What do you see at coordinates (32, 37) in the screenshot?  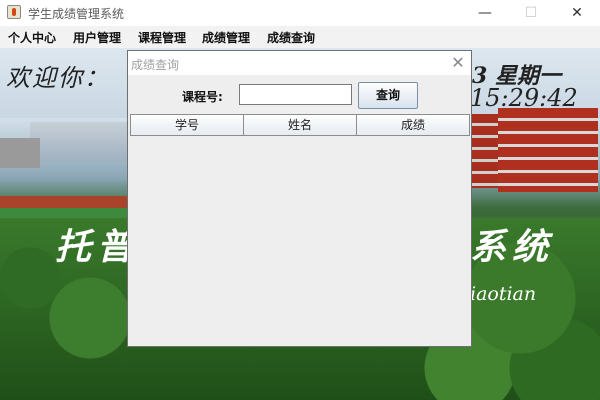 I see `menu-personal-center: 个人中心` at bounding box center [32, 37].